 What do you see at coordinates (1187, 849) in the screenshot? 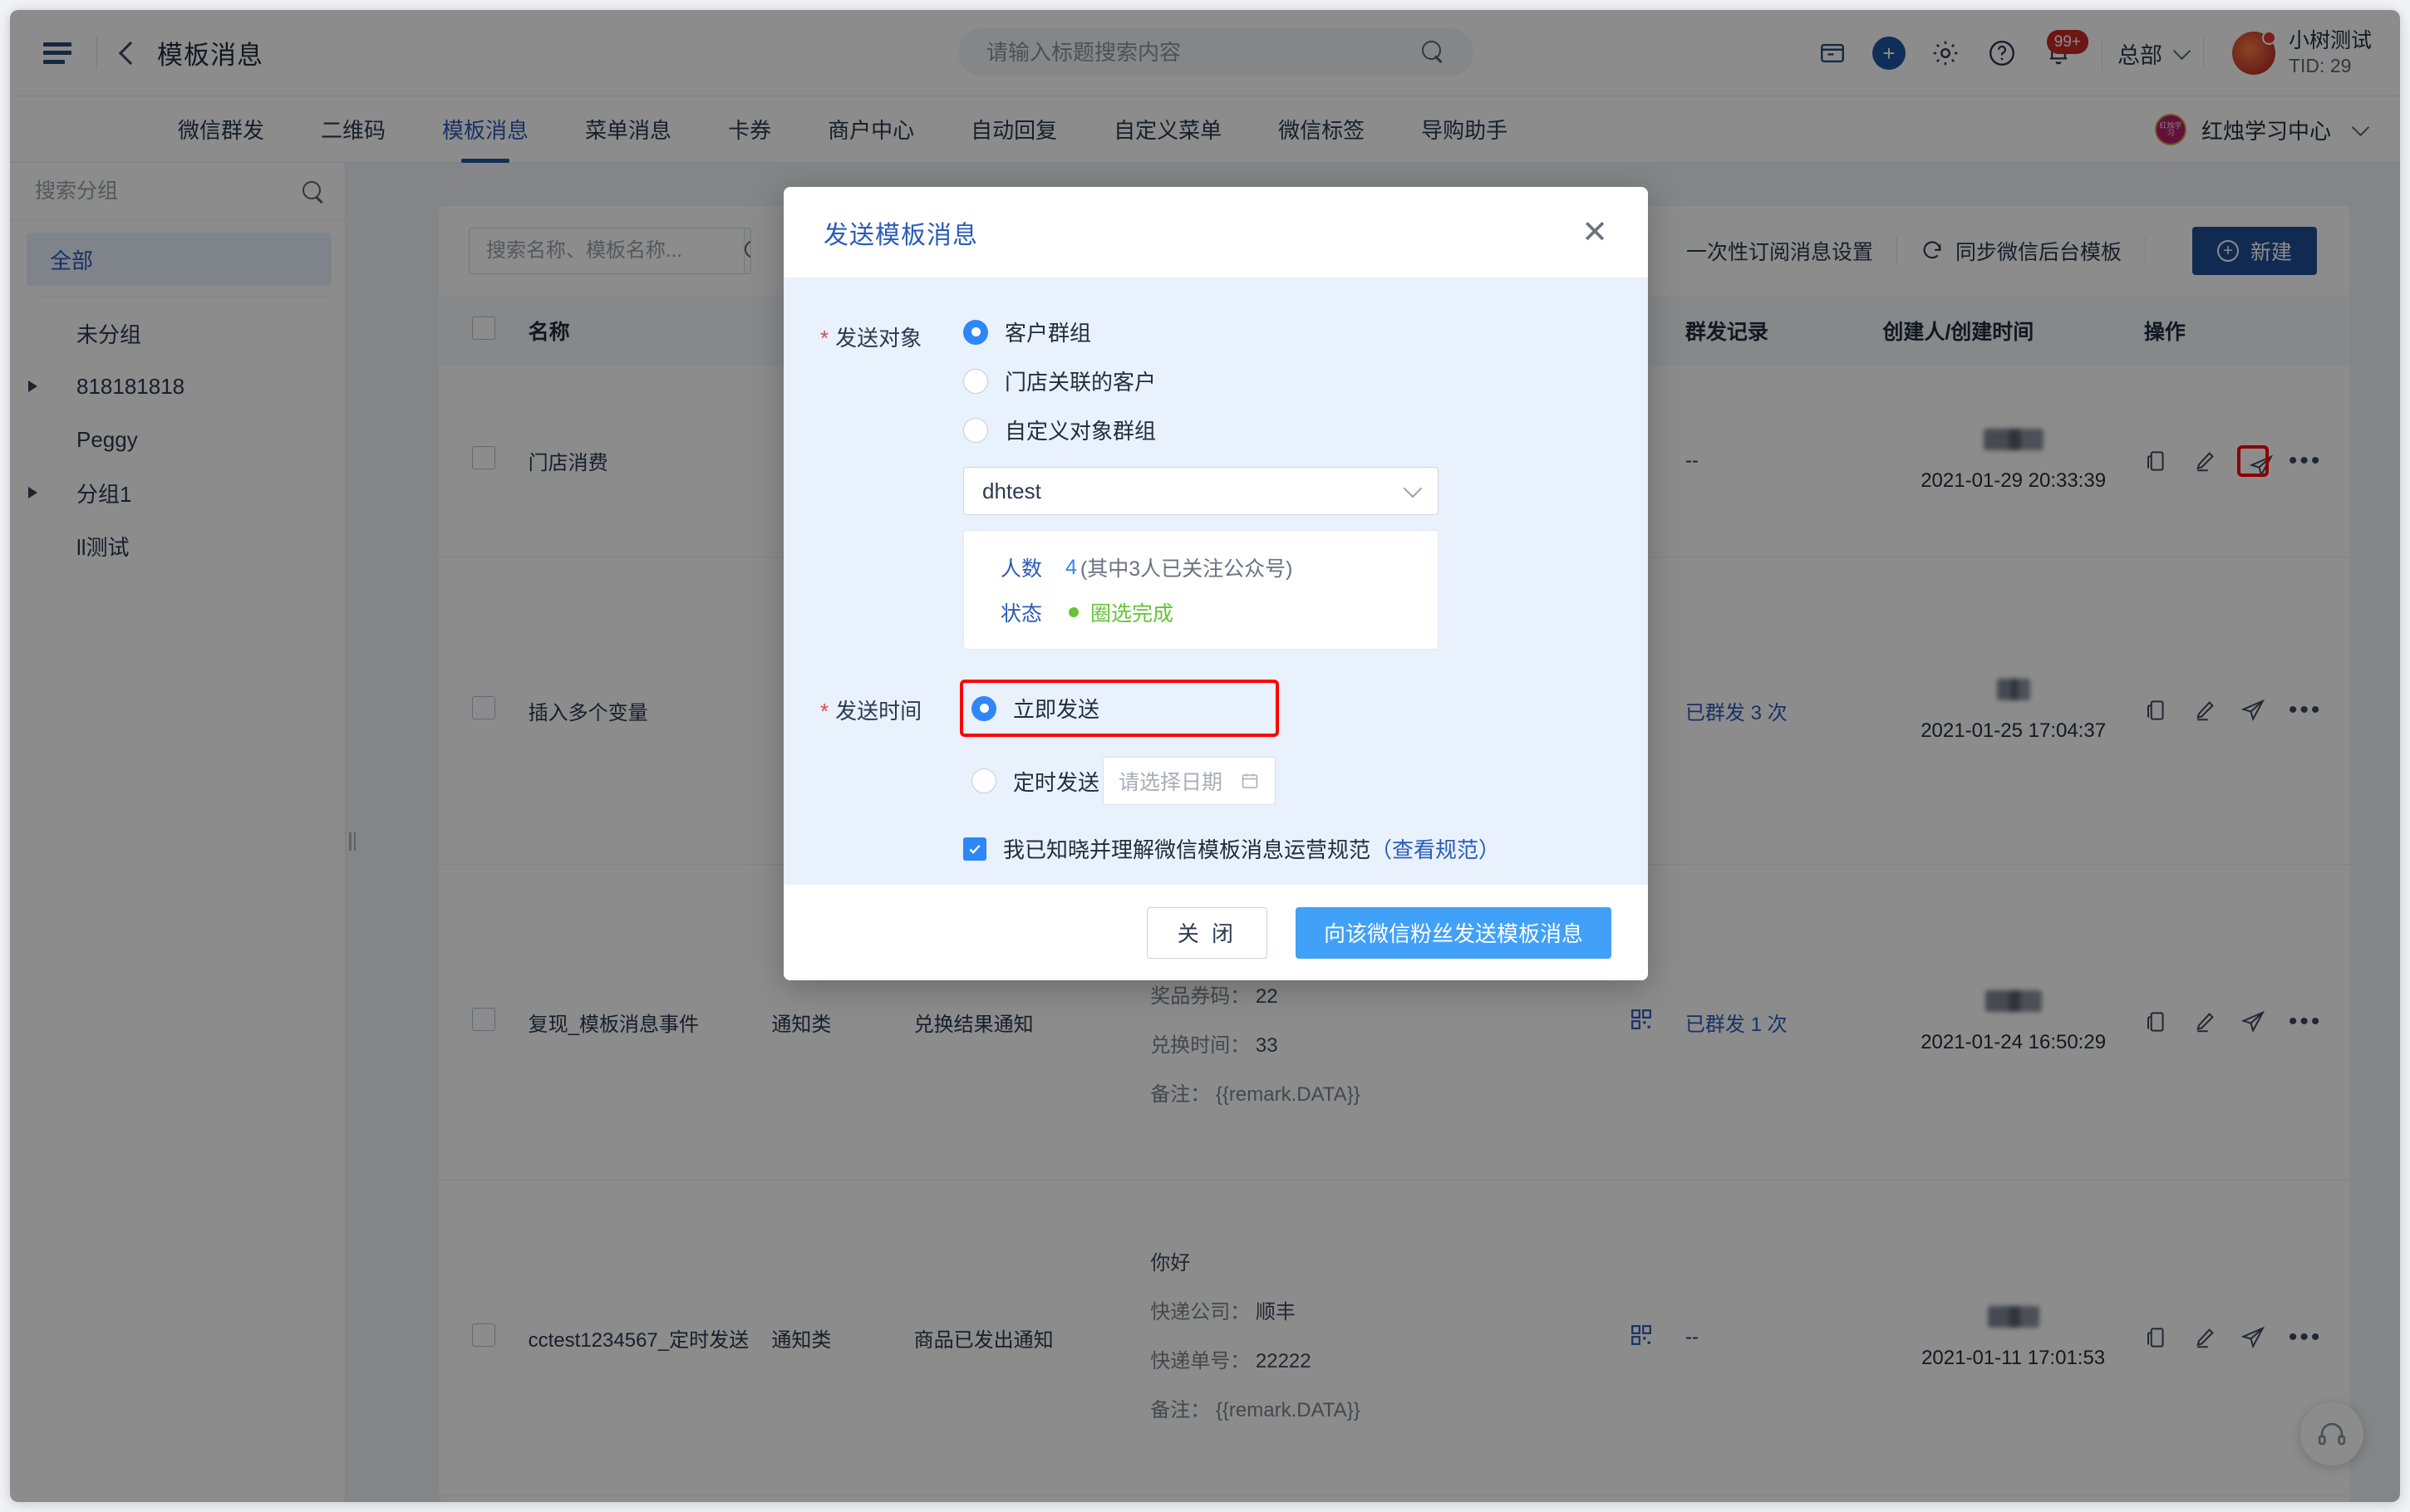
I see `agreement-label: 我已知晓并理解微信模板消息运营规范` at bounding box center [1187, 849].